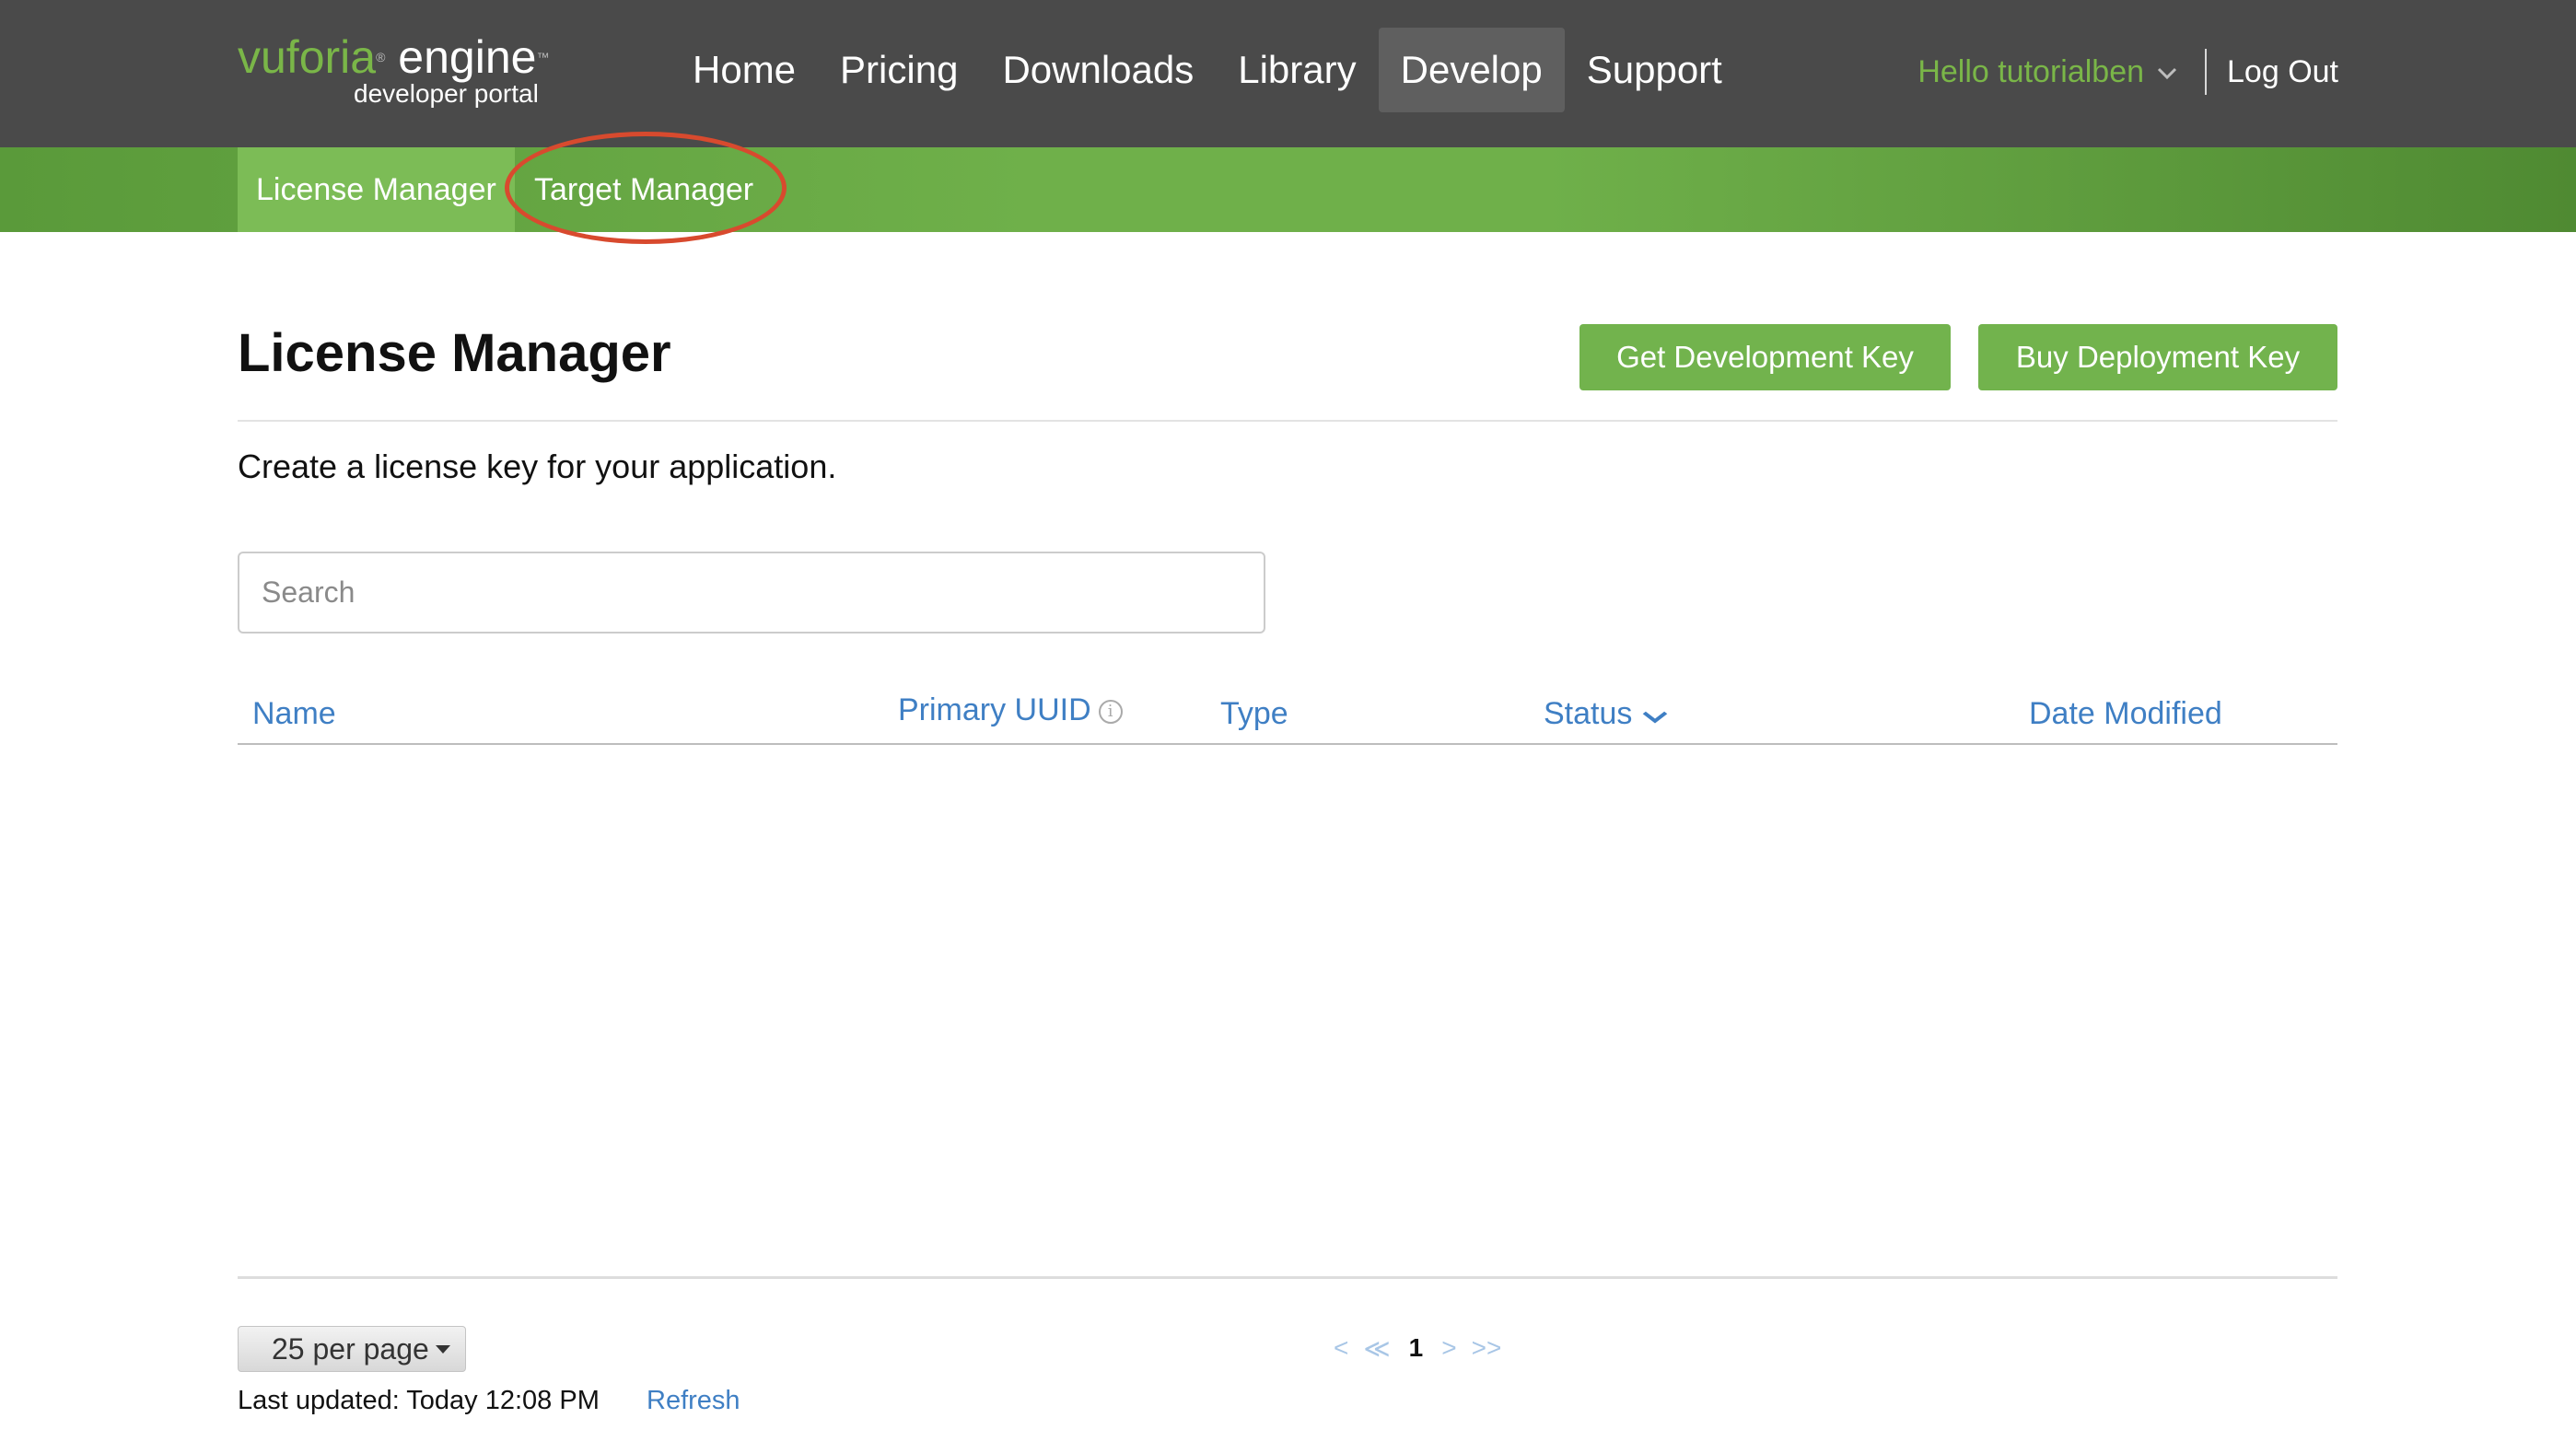  Describe the element at coordinates (1110, 713) in the screenshot. I see `info-icon: i` at that location.